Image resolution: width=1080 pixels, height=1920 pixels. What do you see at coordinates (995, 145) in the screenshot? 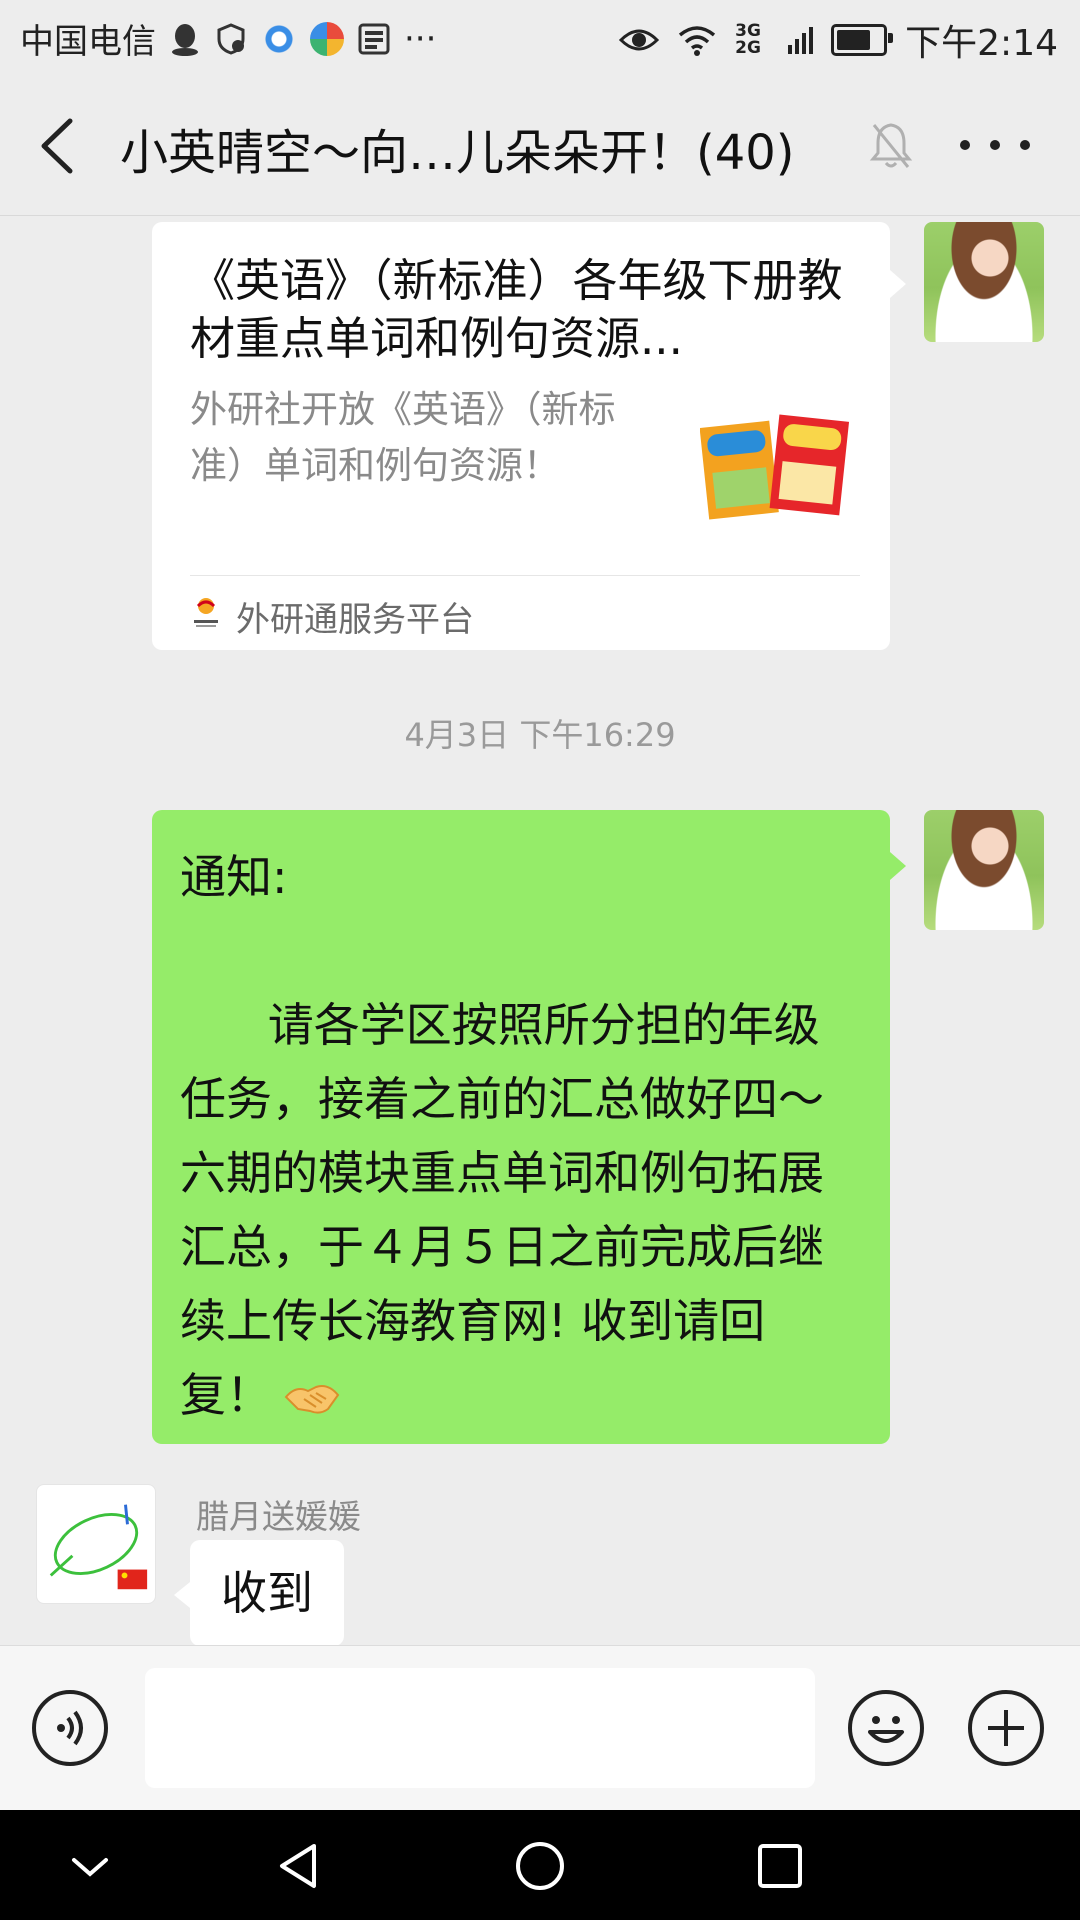
I see `more-dots-icon` at bounding box center [995, 145].